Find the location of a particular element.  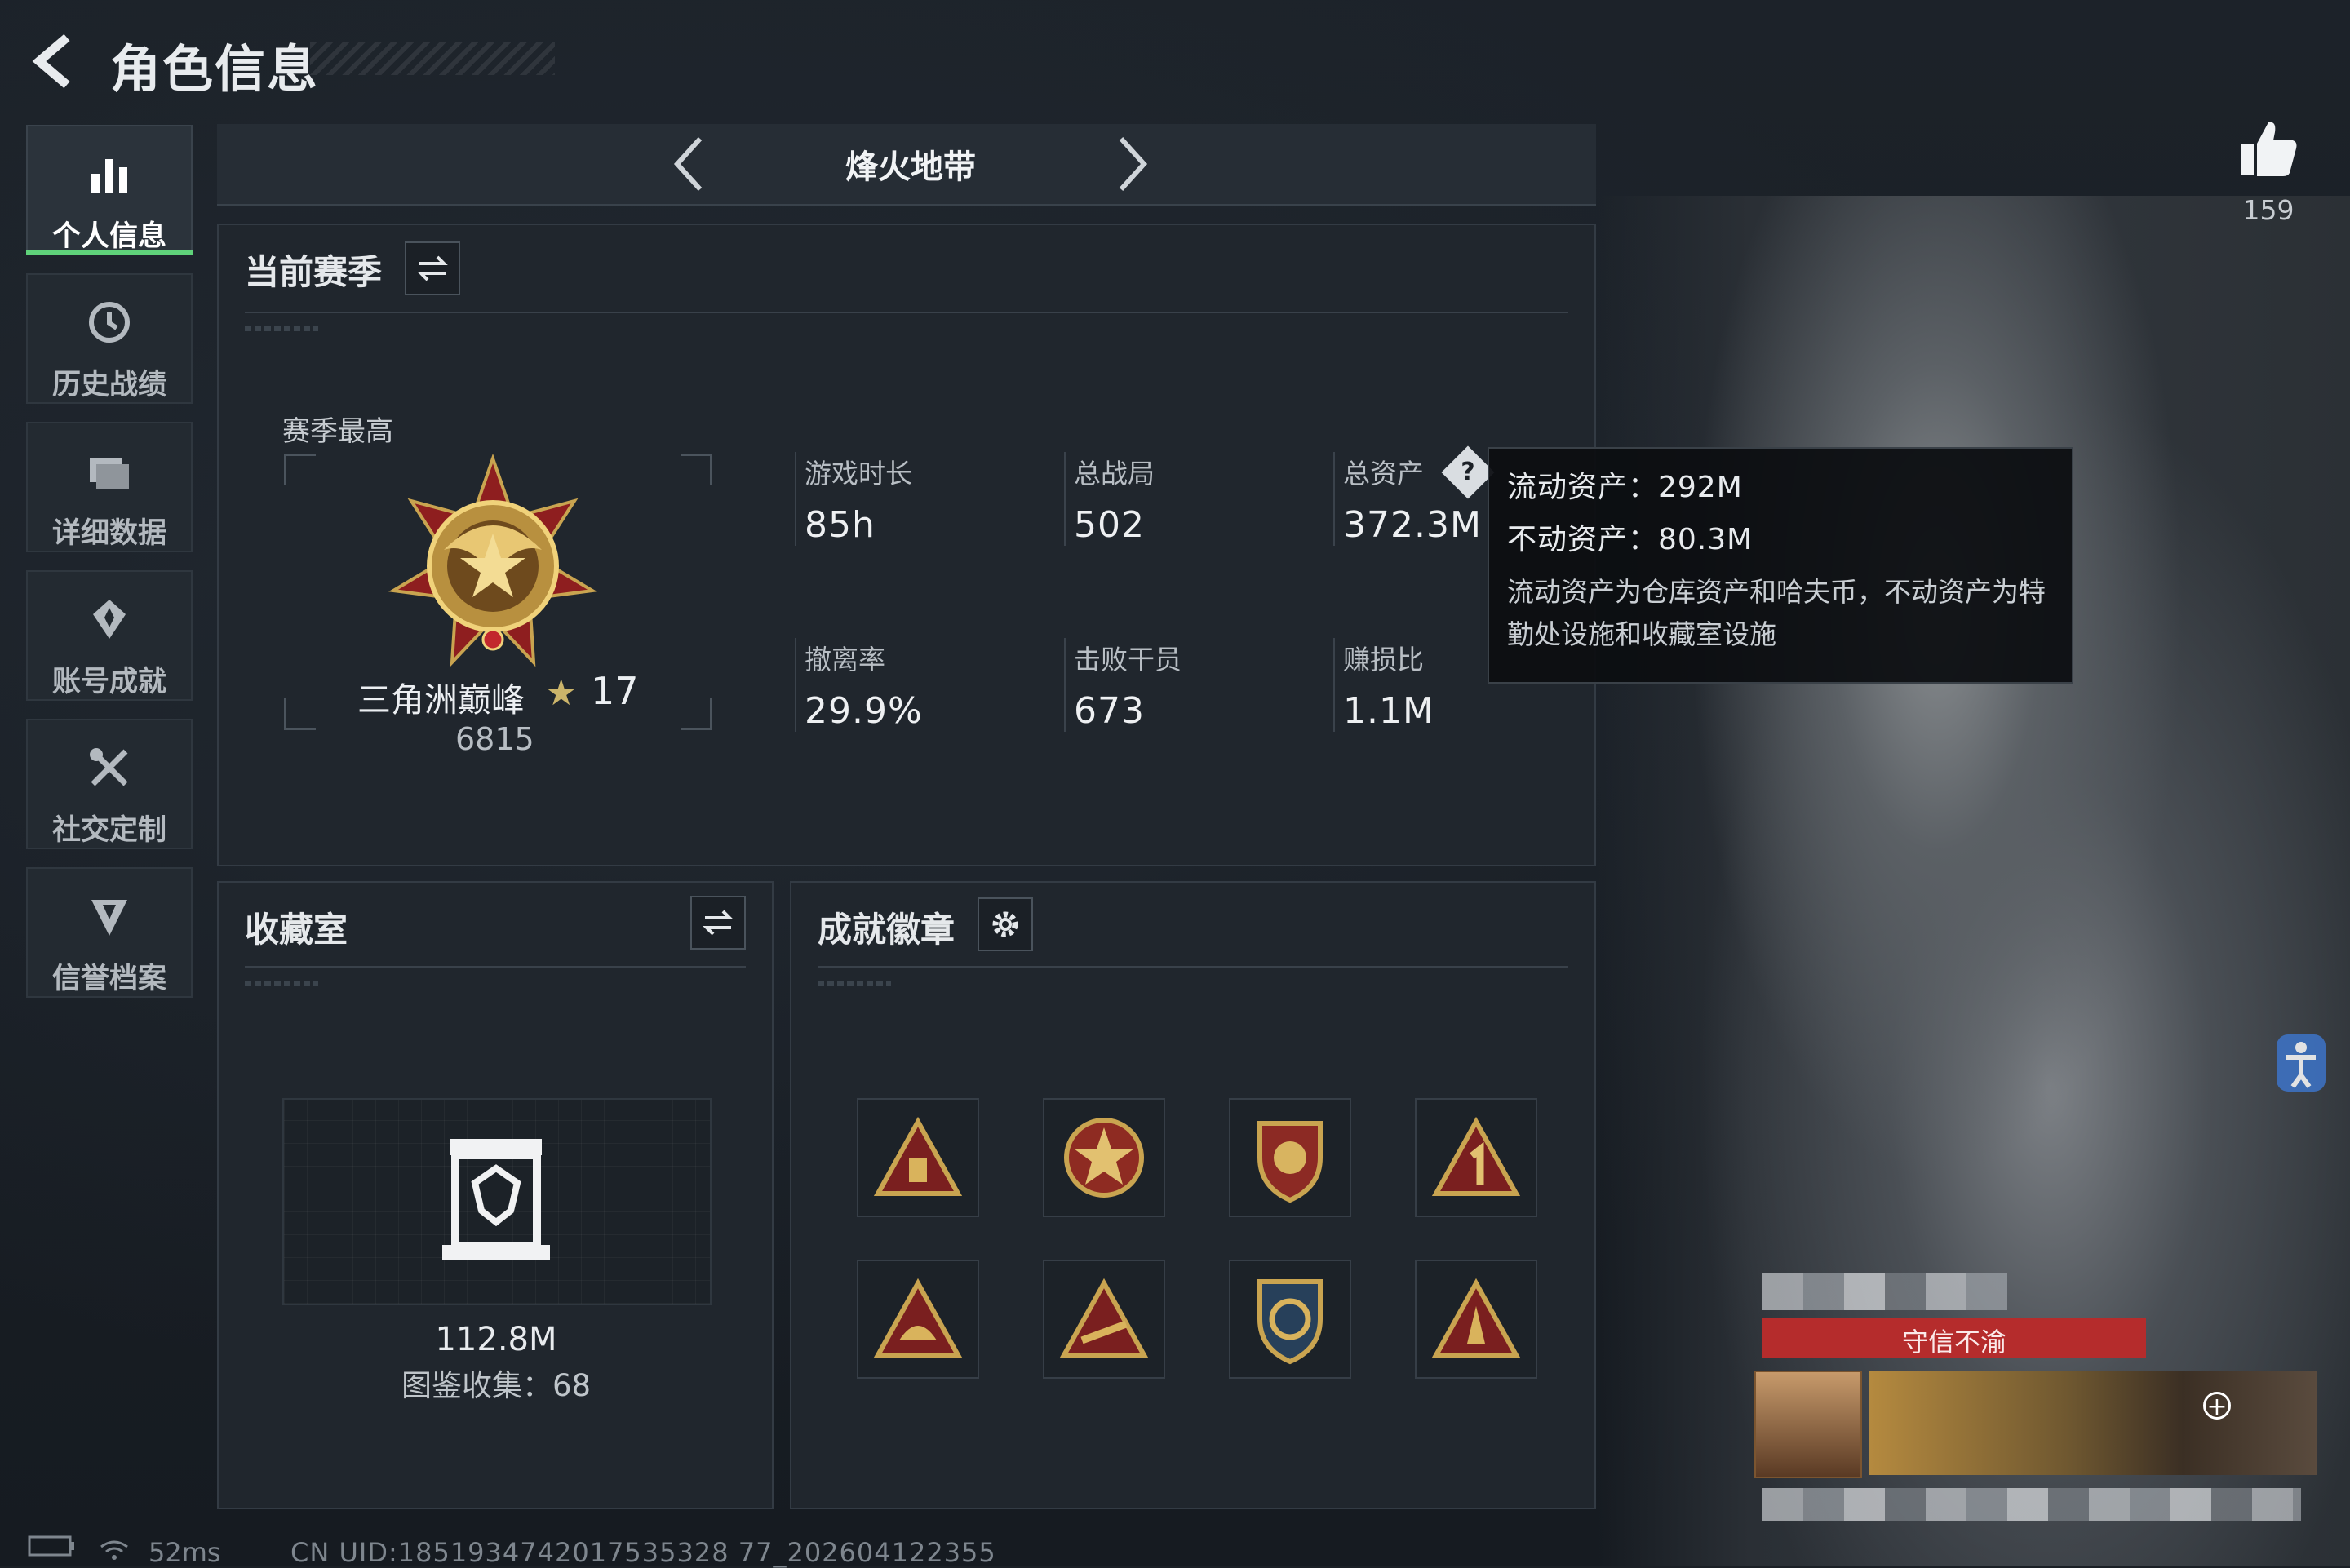

stat-value: 85h is located at coordinates (841, 525).